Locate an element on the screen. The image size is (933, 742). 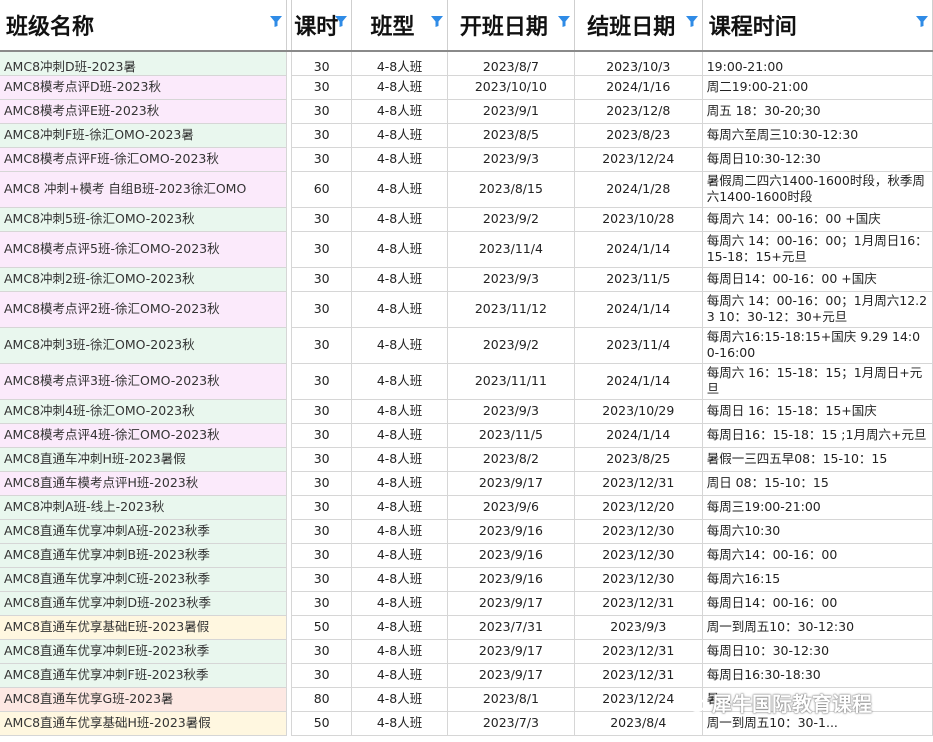
cell-start-date: 2023/10/10 is located at coordinates (511, 87).